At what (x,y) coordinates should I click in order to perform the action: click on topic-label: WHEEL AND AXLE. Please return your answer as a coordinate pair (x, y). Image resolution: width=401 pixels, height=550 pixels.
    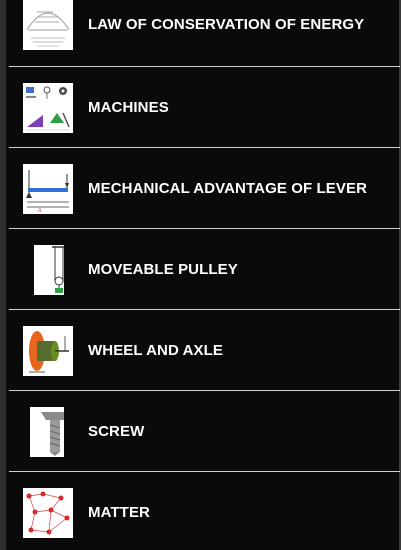
    Looking at the image, I should click on (156, 350).